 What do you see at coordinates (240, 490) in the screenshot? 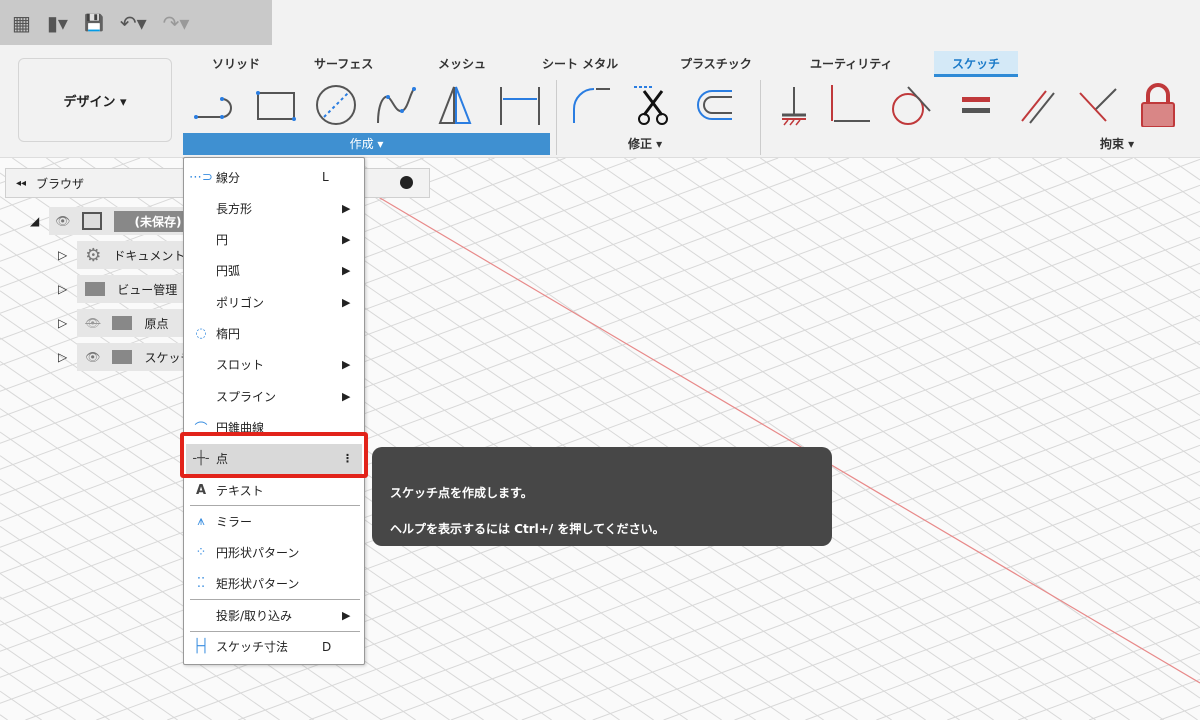
I see `menu-item-label: テキスト` at bounding box center [240, 490].